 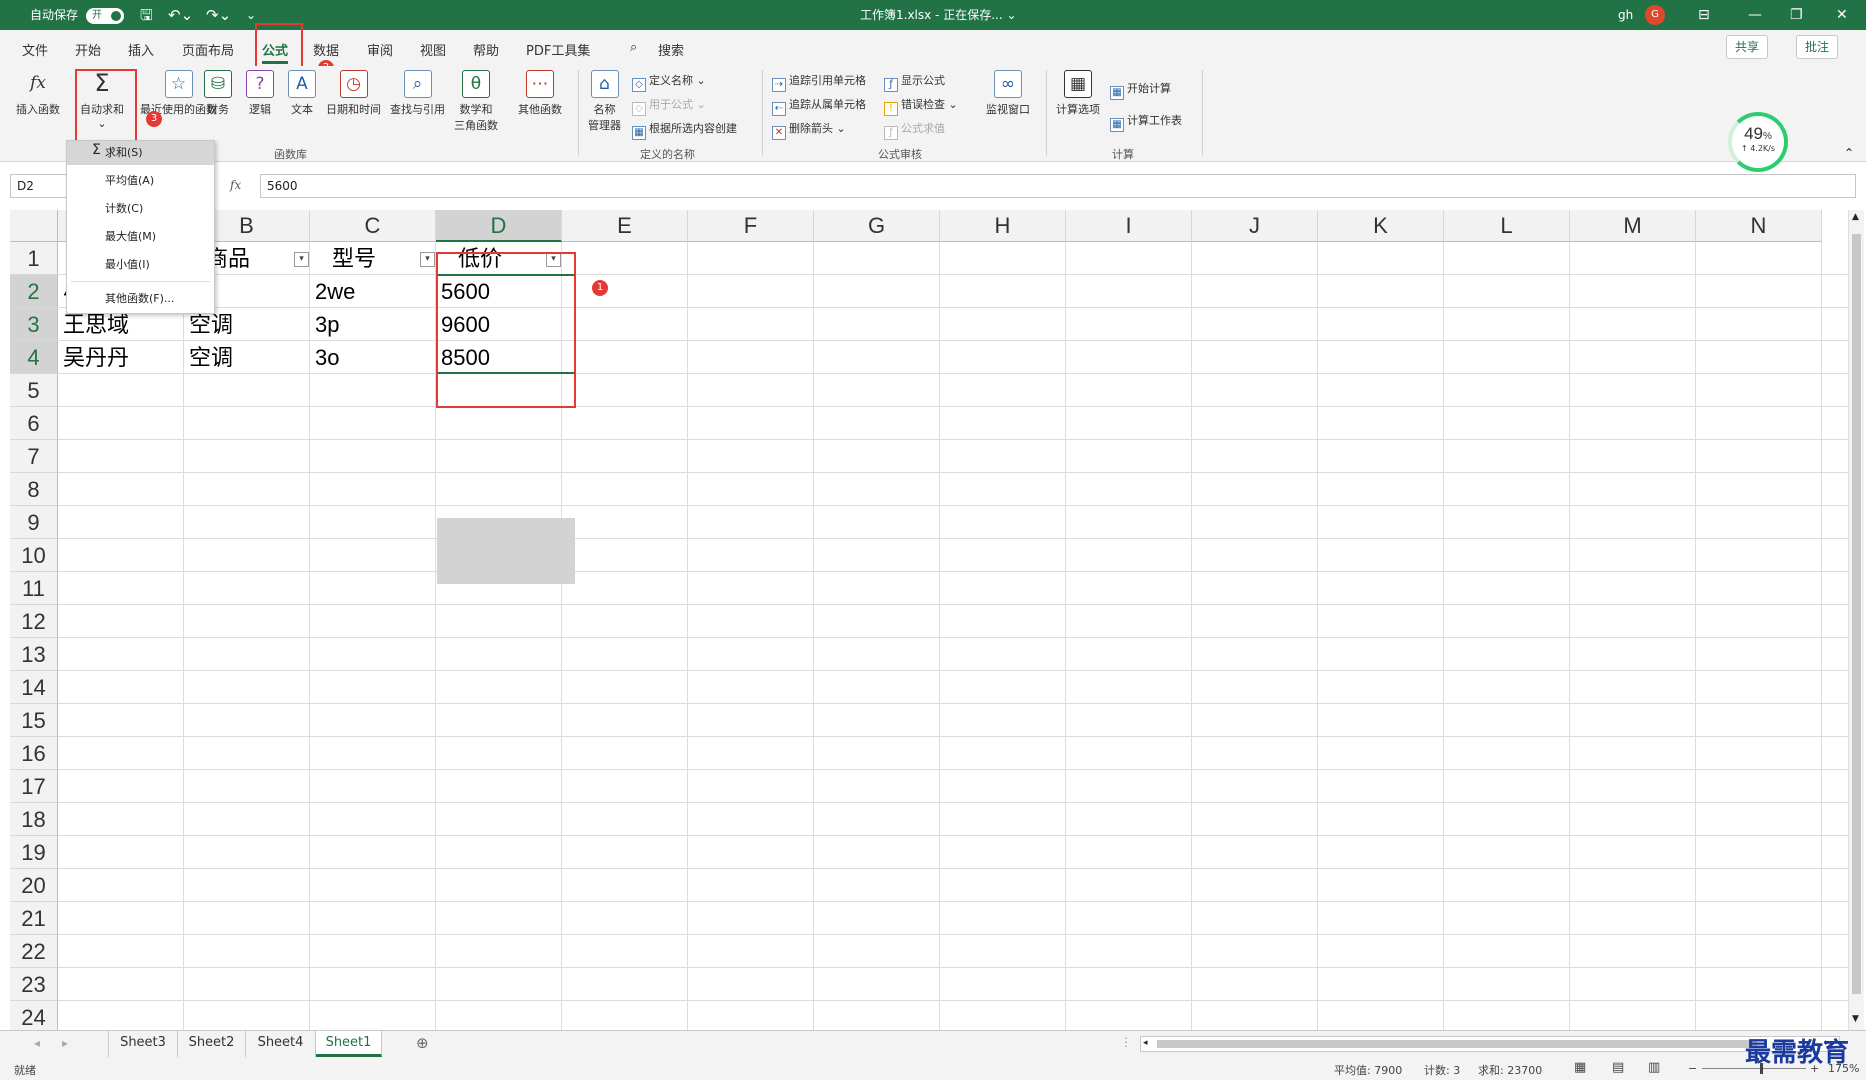 I want to click on row-header-22: 22, so click(x=34, y=951).